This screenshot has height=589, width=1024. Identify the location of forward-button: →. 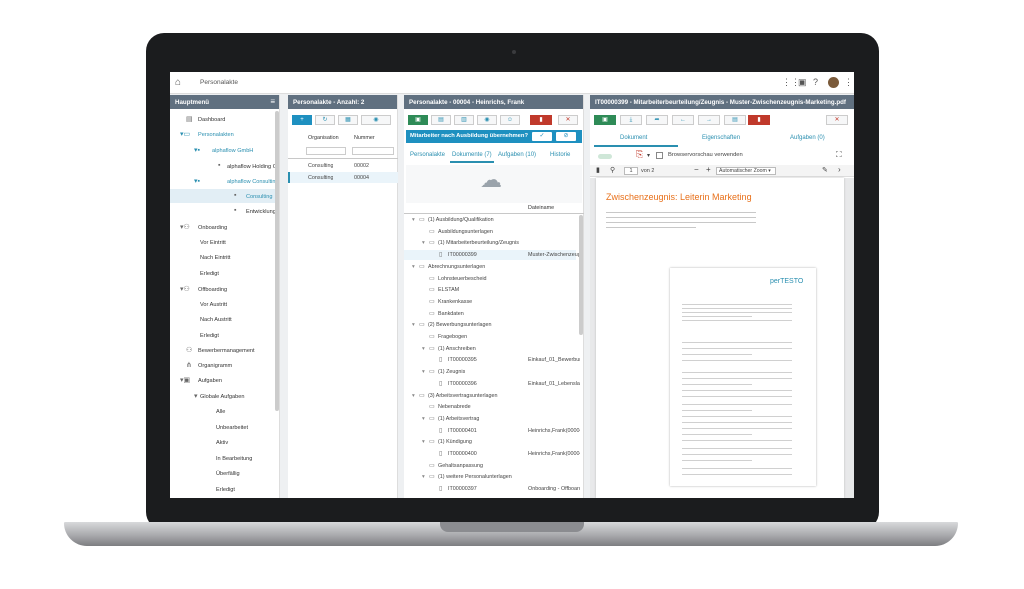
(709, 120).